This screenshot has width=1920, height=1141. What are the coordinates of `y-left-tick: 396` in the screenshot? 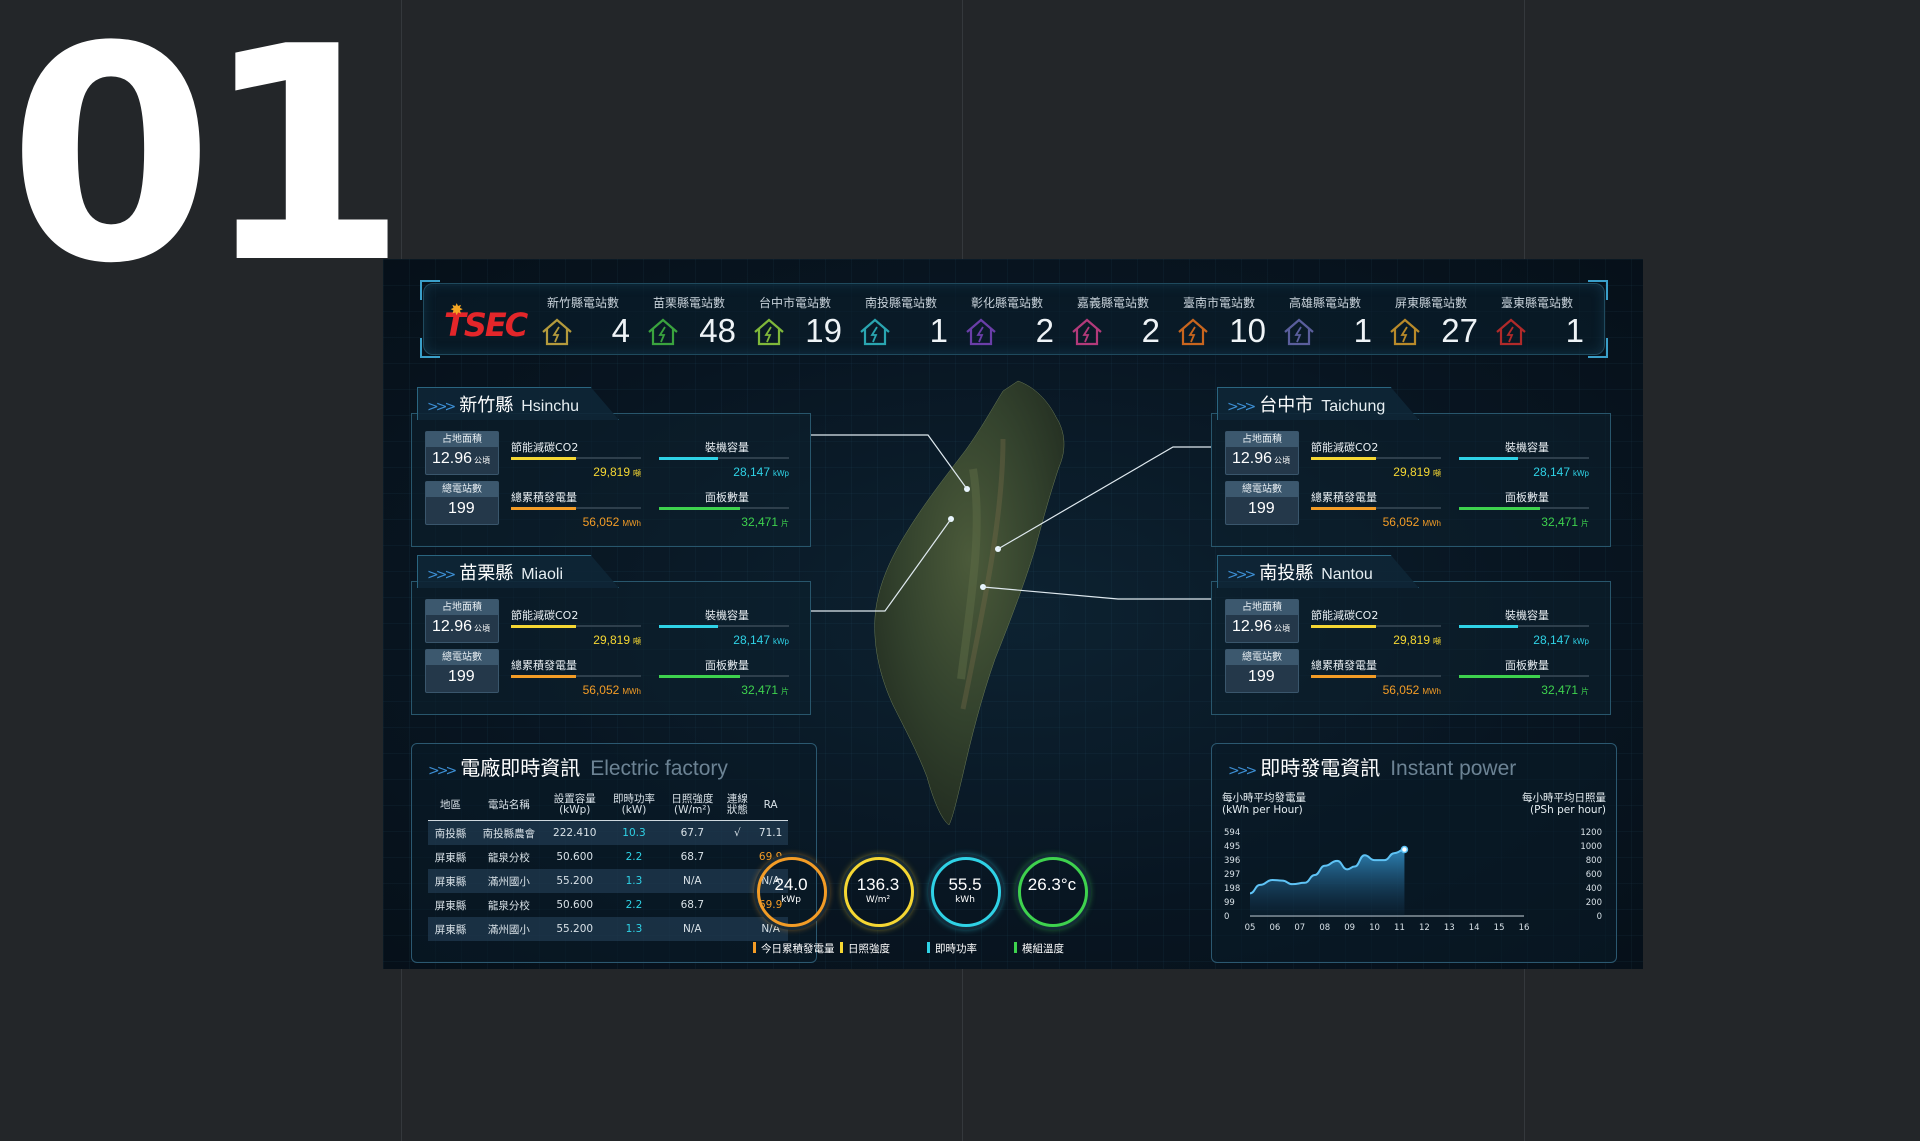 It's located at (1232, 861).